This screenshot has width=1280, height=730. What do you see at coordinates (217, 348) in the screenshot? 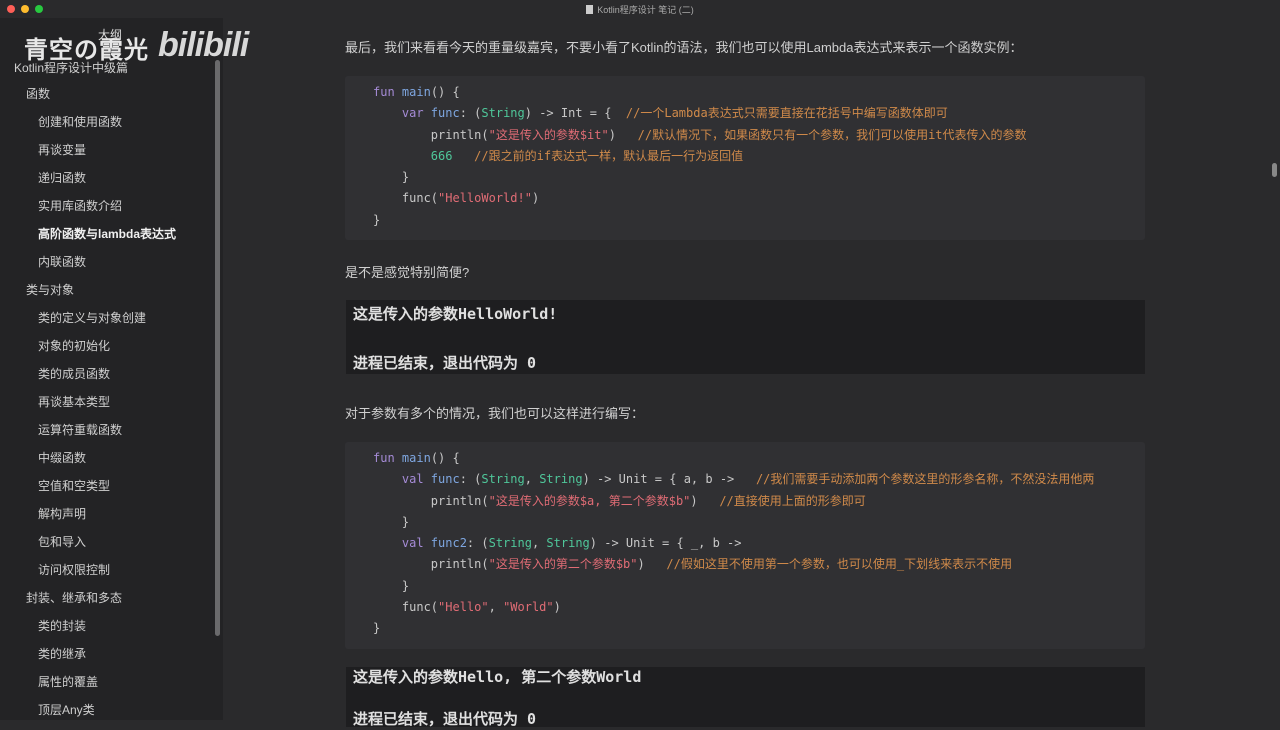
I see `sidebar-scrollbar` at bounding box center [217, 348].